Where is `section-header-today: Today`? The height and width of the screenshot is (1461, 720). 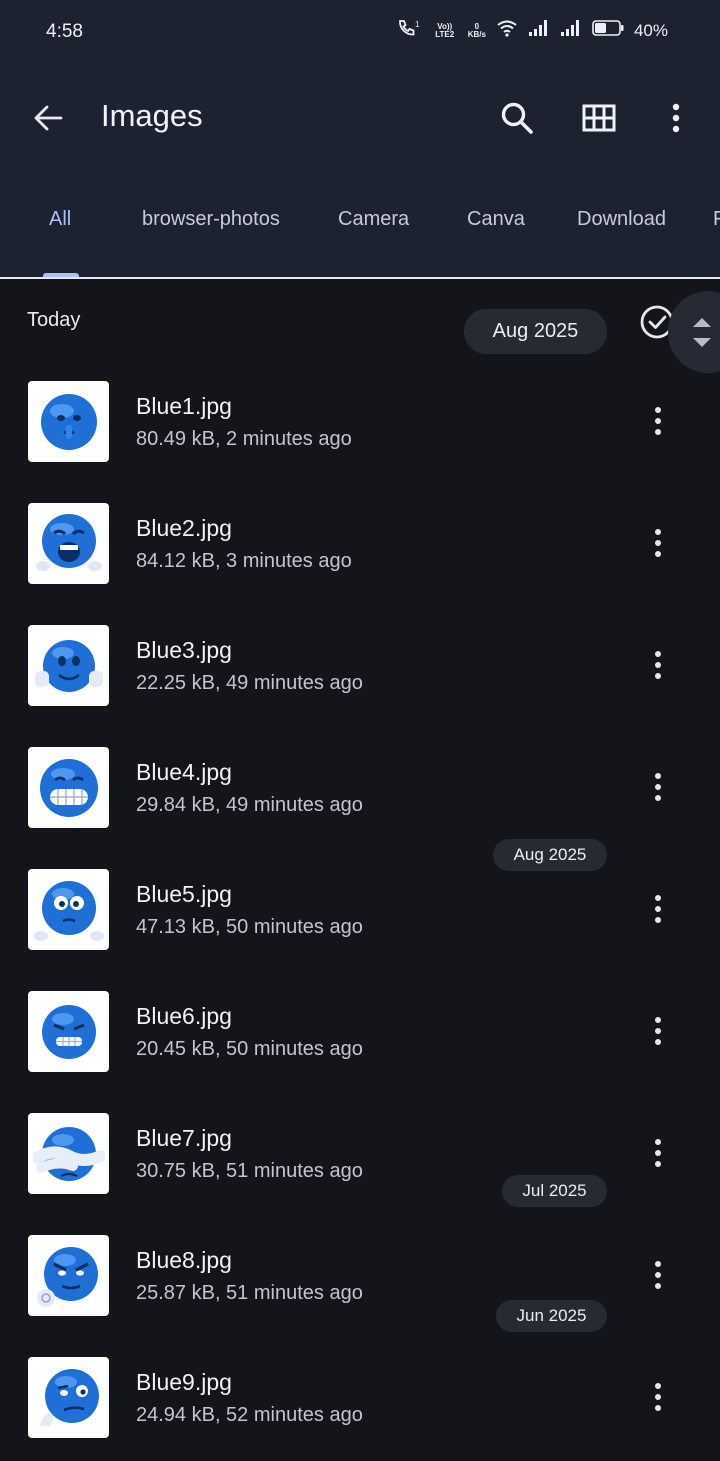
section-header-today: Today is located at coordinates (54, 320).